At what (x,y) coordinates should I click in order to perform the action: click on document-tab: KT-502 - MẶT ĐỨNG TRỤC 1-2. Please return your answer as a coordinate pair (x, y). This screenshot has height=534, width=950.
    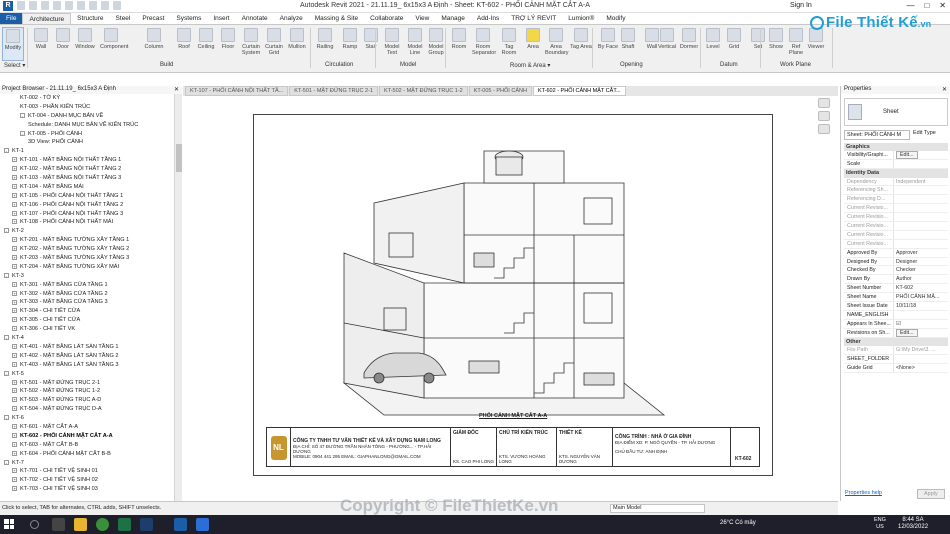
    Looking at the image, I should click on (423, 91).